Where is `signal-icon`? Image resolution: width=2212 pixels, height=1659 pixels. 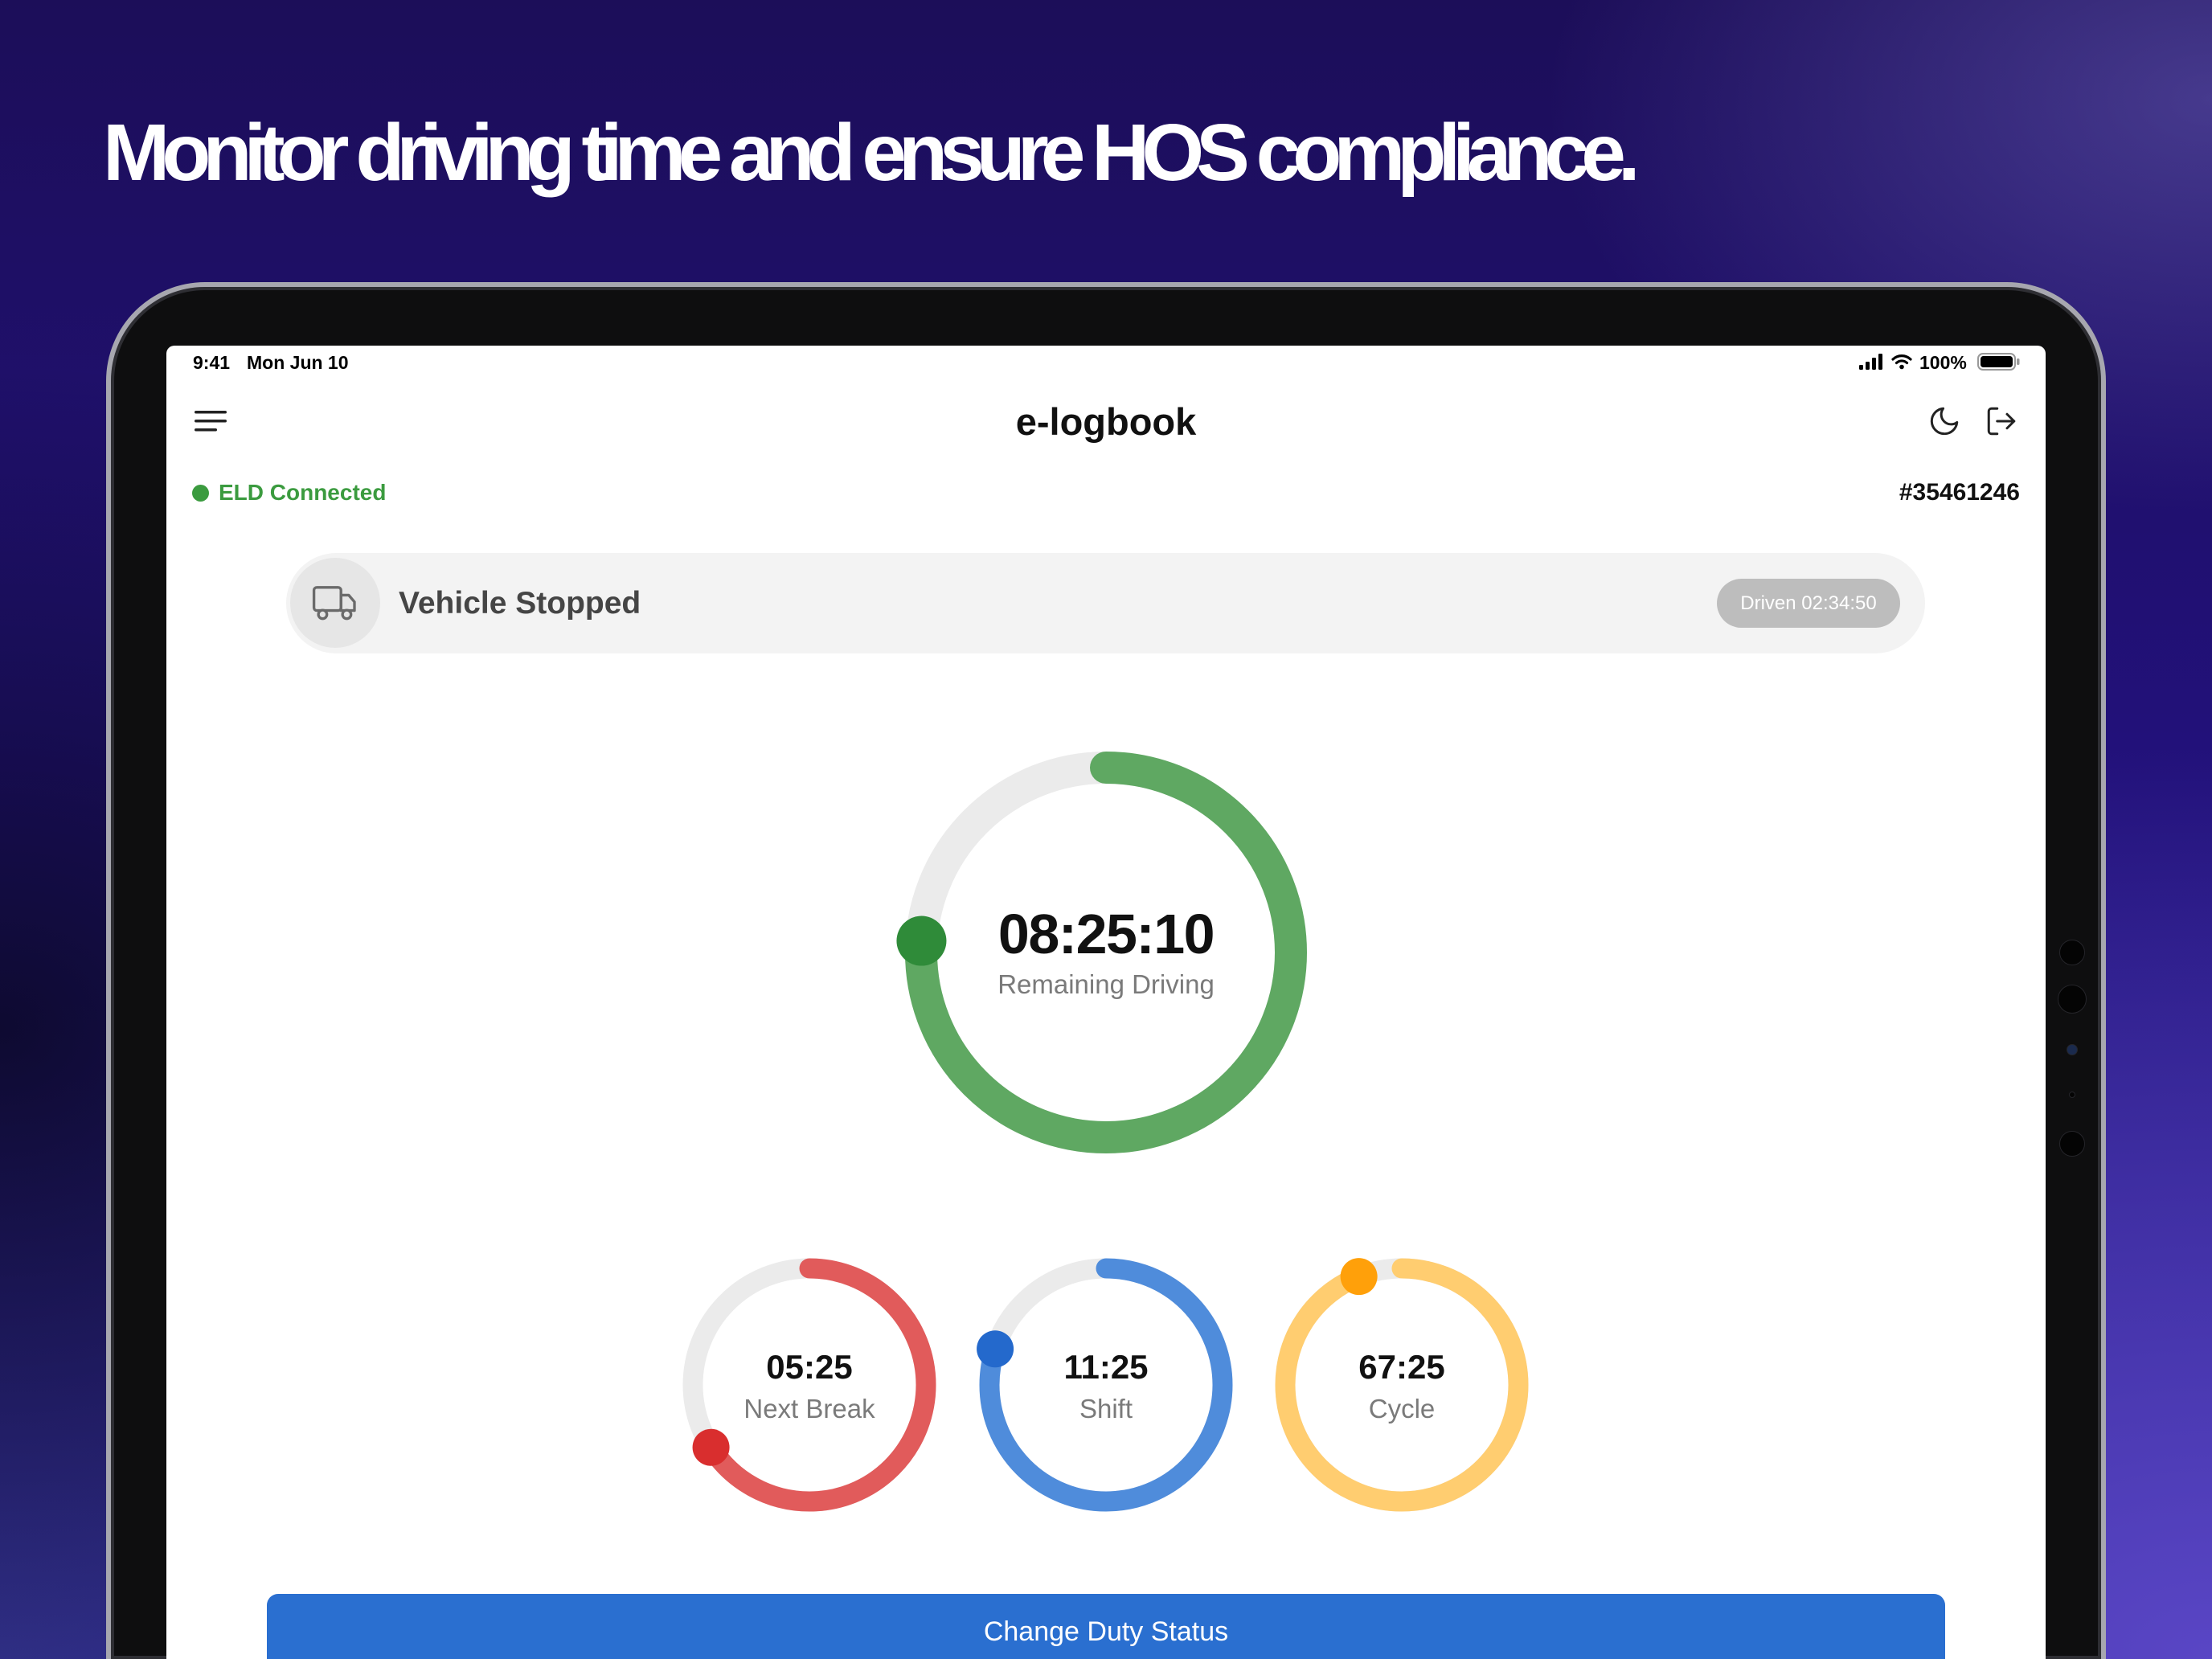 signal-icon is located at coordinates (1871, 362).